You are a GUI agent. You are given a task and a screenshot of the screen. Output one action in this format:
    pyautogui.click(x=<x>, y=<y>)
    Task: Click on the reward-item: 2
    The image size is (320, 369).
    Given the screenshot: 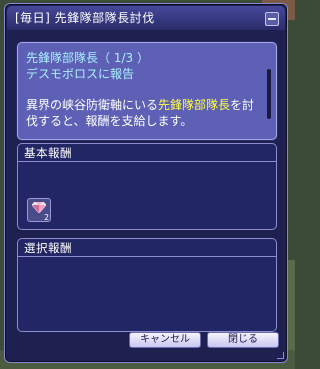 What is the action you would take?
    pyautogui.click(x=39, y=210)
    